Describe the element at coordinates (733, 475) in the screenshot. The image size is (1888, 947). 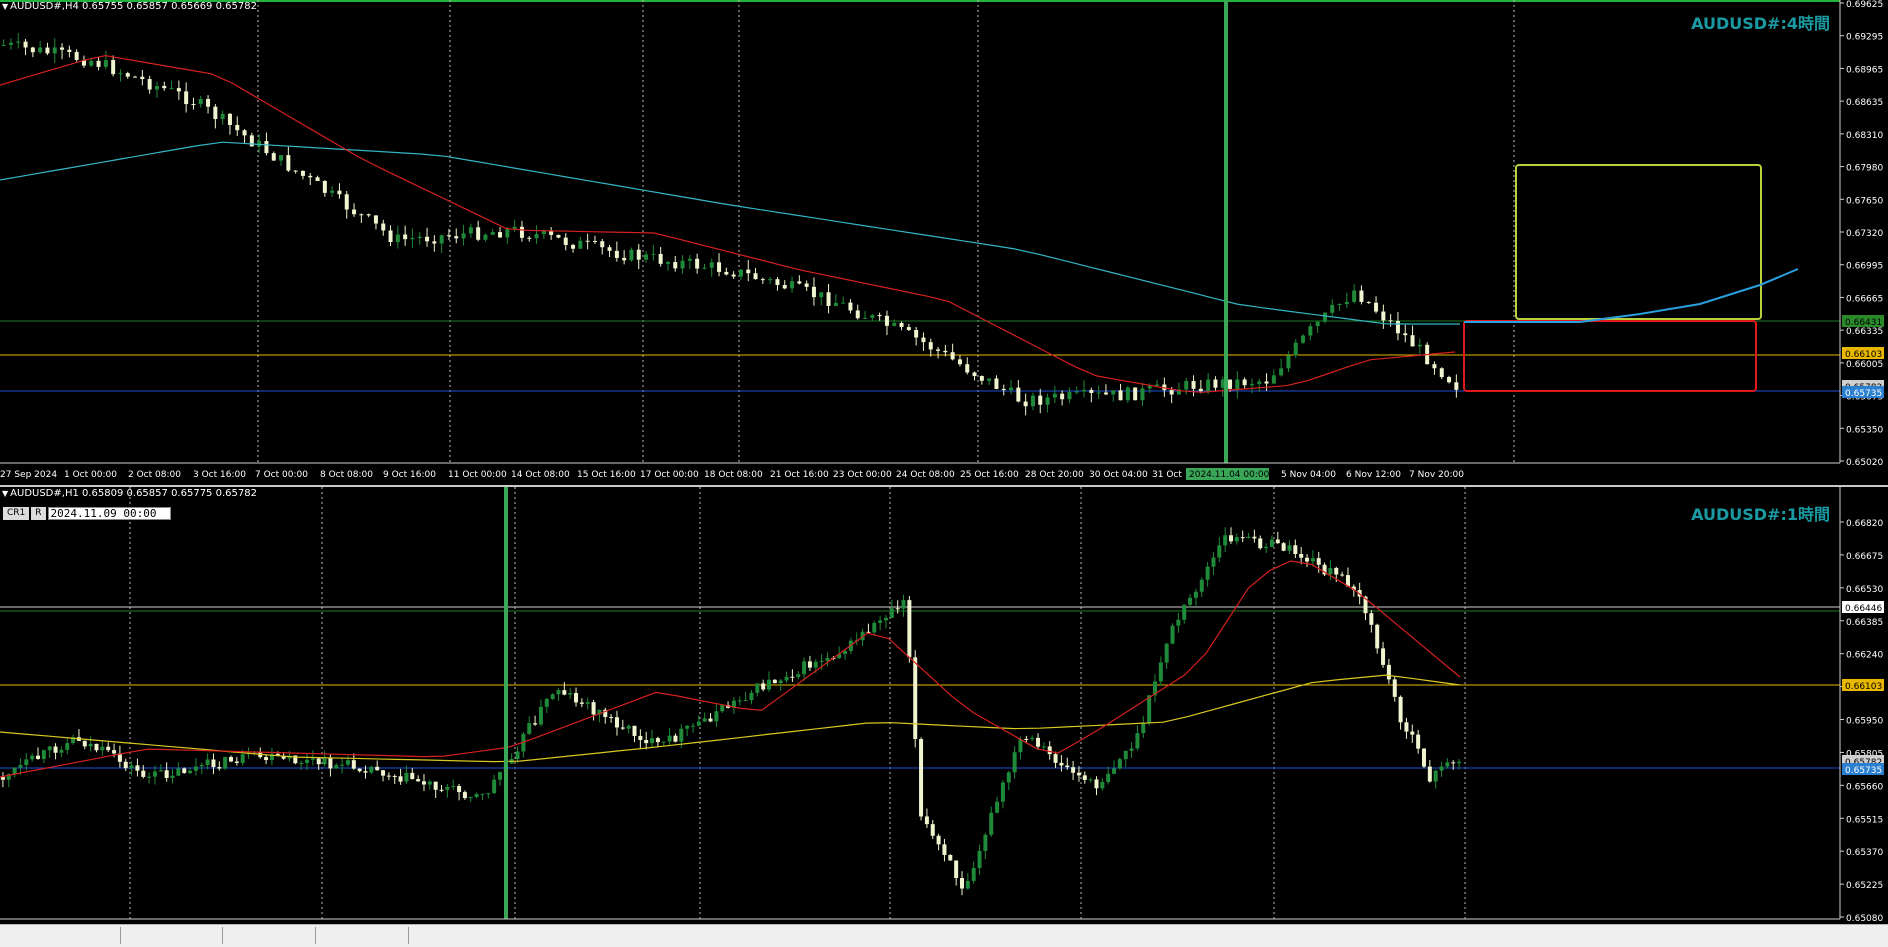
I see `time-tick-label: 18 Oct 08:00` at that location.